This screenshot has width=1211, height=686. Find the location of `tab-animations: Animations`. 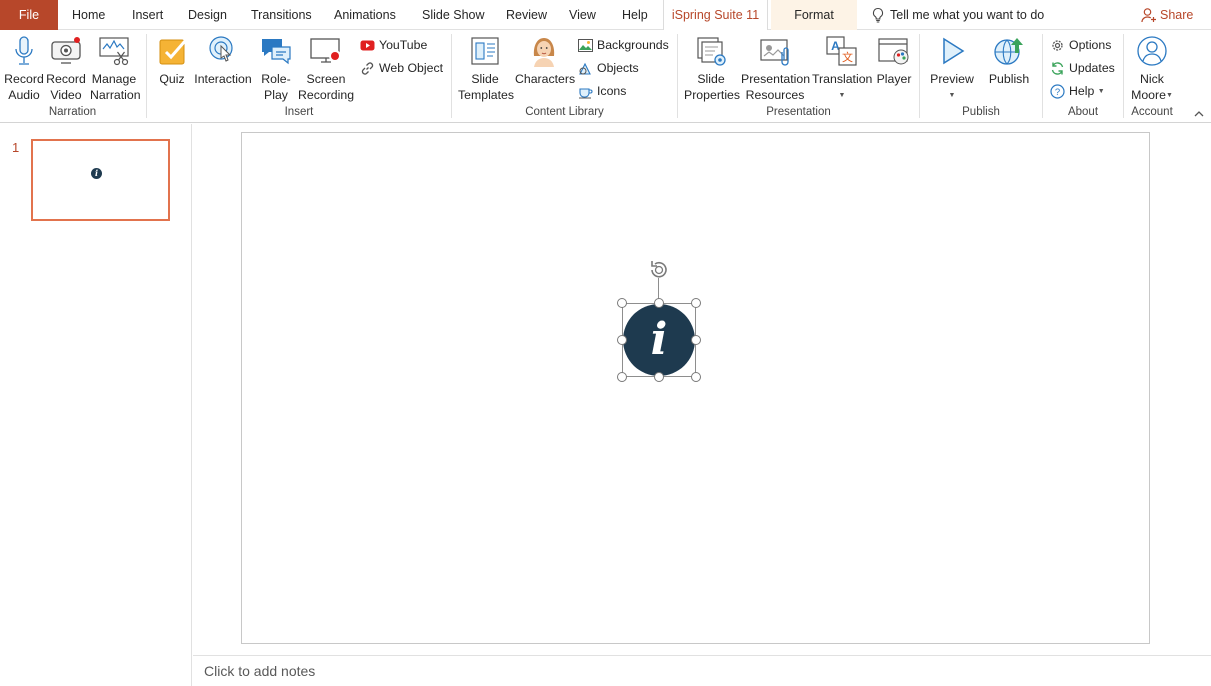

tab-animations: Animations is located at coordinates (365, 15).